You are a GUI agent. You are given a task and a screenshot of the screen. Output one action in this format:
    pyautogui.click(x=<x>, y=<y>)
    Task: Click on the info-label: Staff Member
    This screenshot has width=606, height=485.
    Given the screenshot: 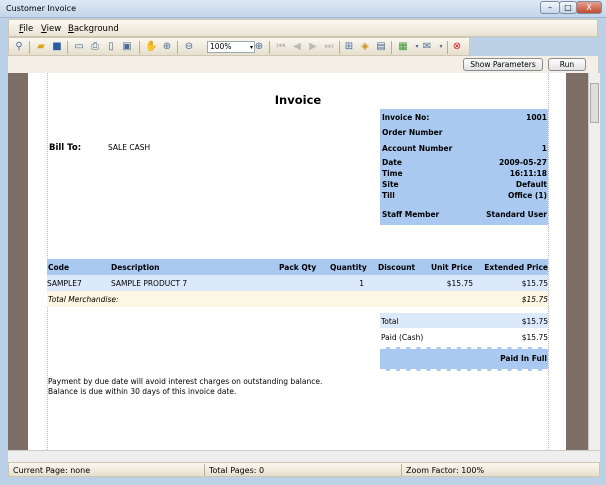 What is the action you would take?
    pyautogui.click(x=411, y=214)
    